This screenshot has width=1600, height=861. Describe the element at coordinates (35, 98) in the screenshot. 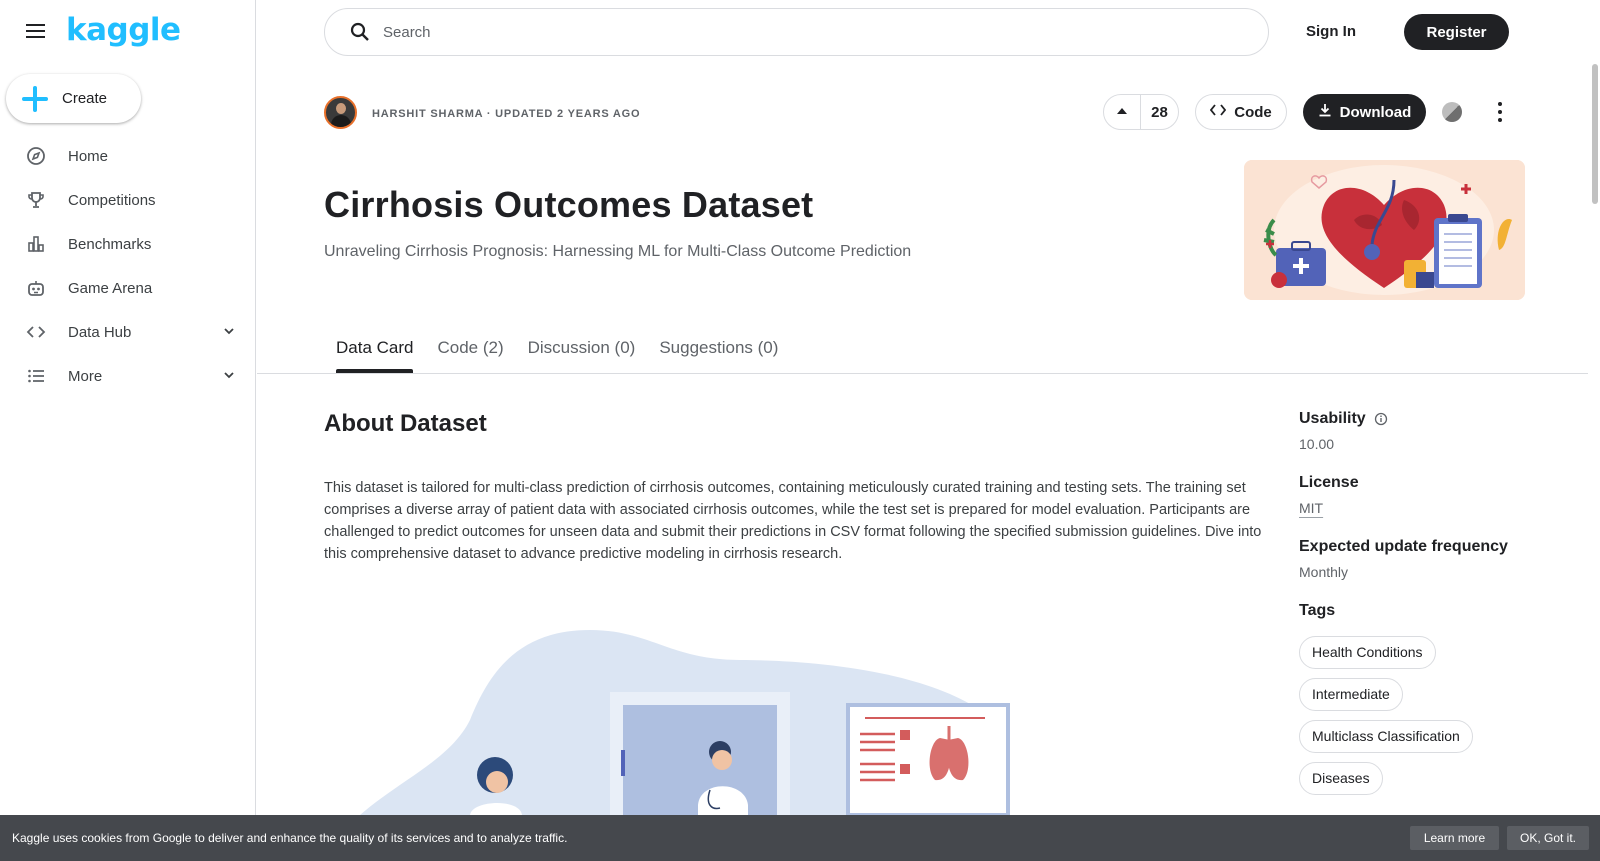

I see `plus-icon` at that location.